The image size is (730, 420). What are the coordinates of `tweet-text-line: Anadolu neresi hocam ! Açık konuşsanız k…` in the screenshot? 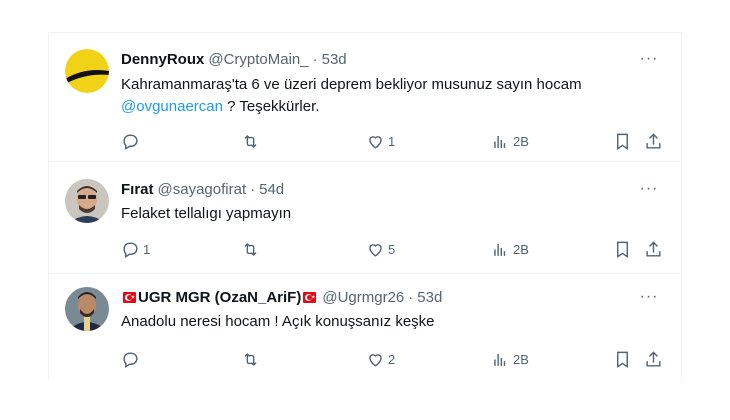 It's located at (278, 321).